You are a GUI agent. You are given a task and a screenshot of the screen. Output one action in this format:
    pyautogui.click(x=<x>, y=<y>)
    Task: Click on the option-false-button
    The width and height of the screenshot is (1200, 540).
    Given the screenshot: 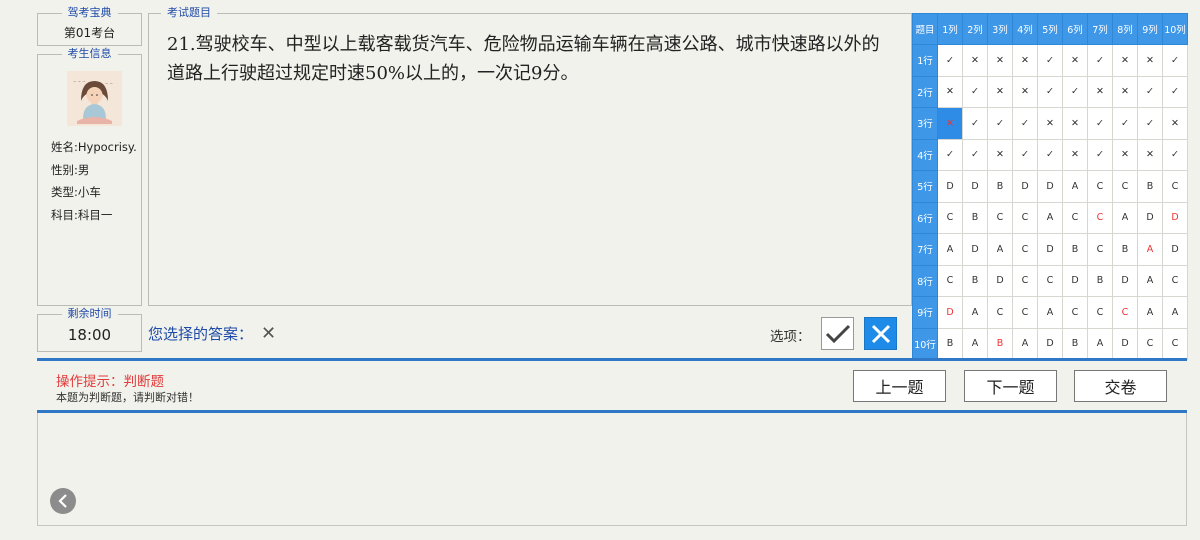 What is the action you would take?
    pyautogui.click(x=880, y=333)
    